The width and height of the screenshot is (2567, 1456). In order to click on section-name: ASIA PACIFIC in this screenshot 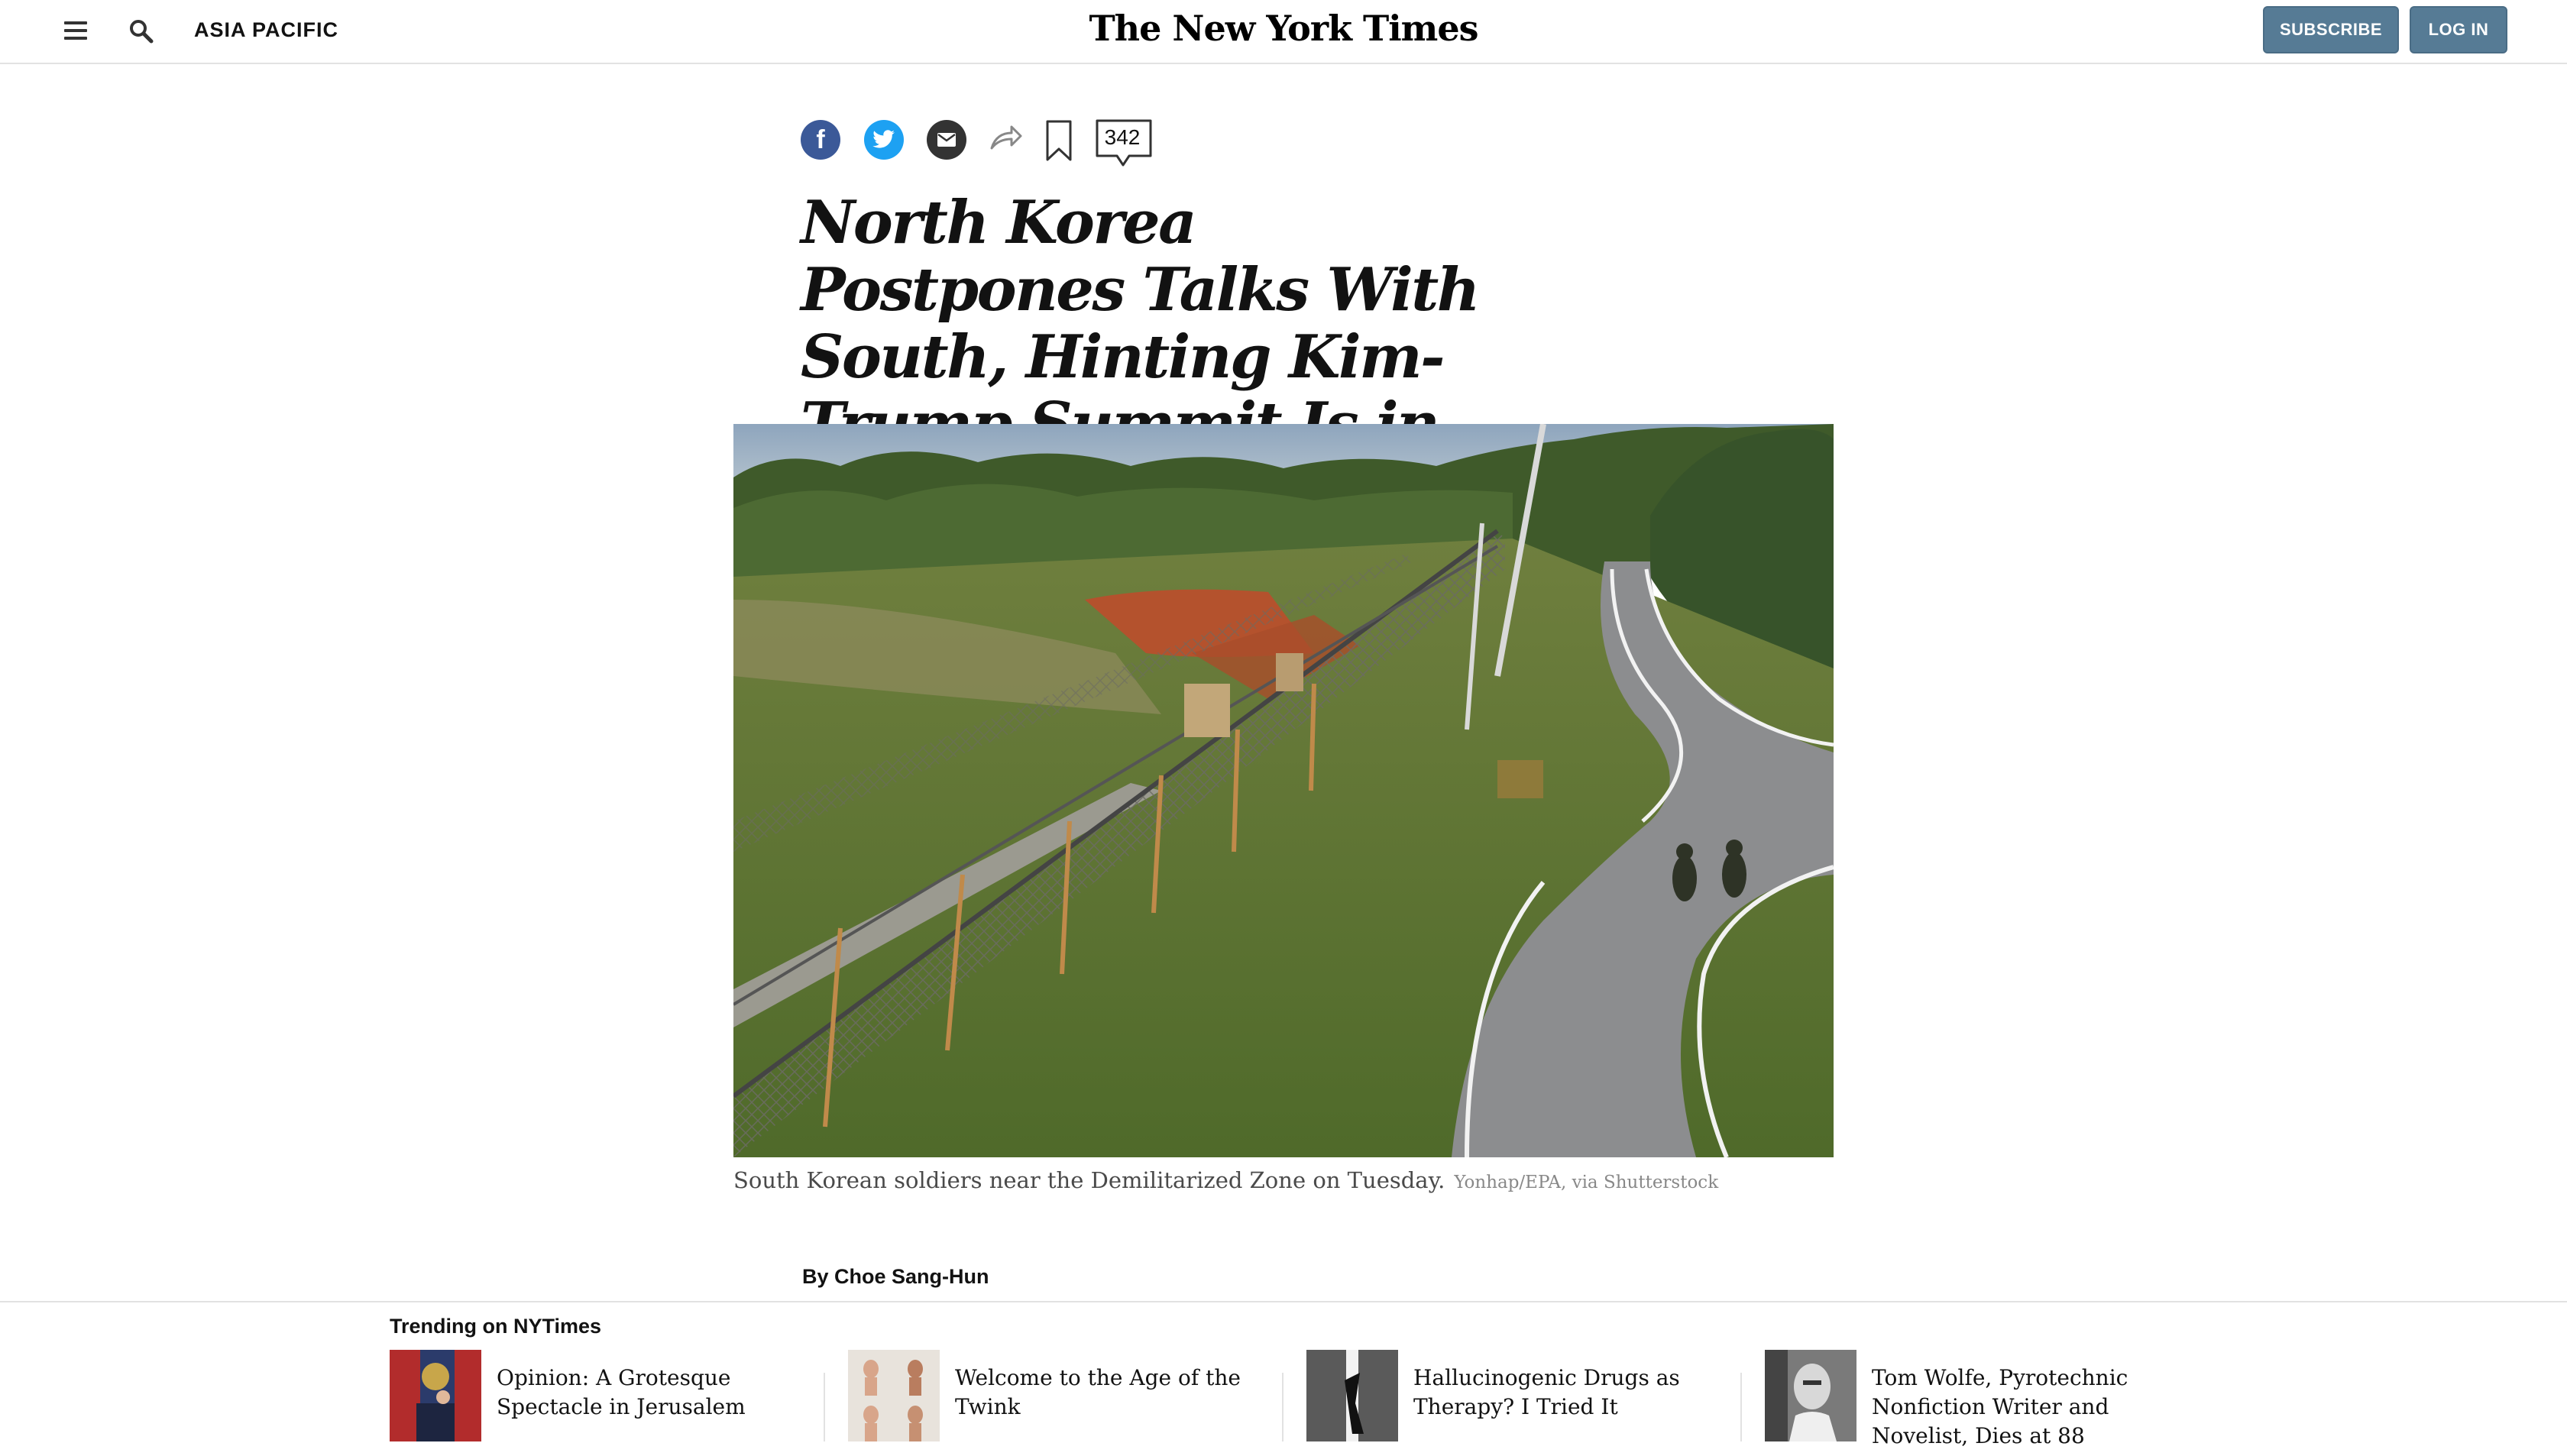, I will do `click(266, 30)`.